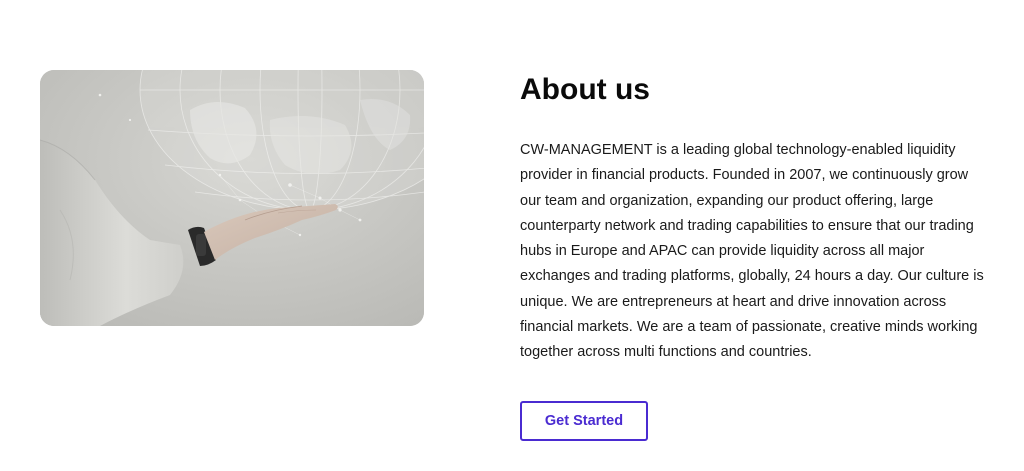  What do you see at coordinates (584, 421) in the screenshot?
I see `get-started-button: Get Started` at bounding box center [584, 421].